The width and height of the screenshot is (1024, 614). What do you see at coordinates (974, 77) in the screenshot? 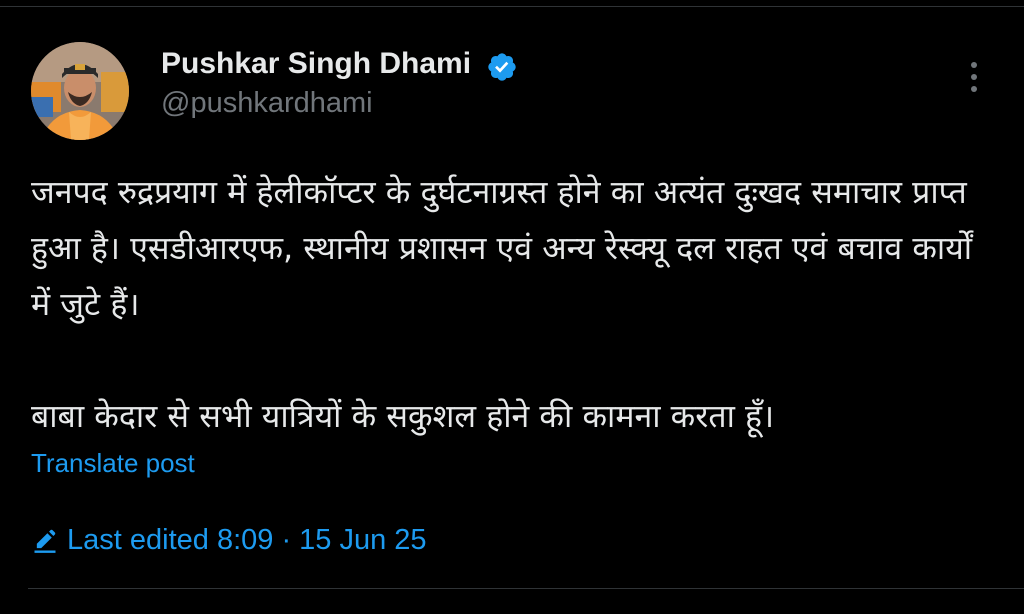
I see `more-options-icon` at bounding box center [974, 77].